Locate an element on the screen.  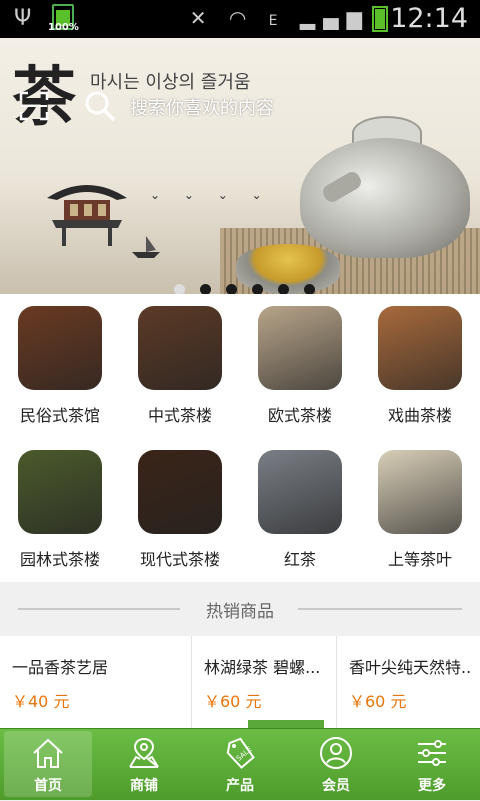
category-label: 园林式茶楼 is located at coordinates (59, 559).